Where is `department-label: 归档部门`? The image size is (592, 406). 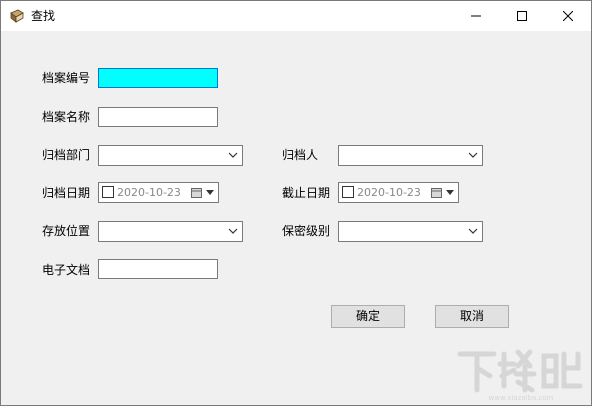
department-label: 归档部门 is located at coordinates (66, 155).